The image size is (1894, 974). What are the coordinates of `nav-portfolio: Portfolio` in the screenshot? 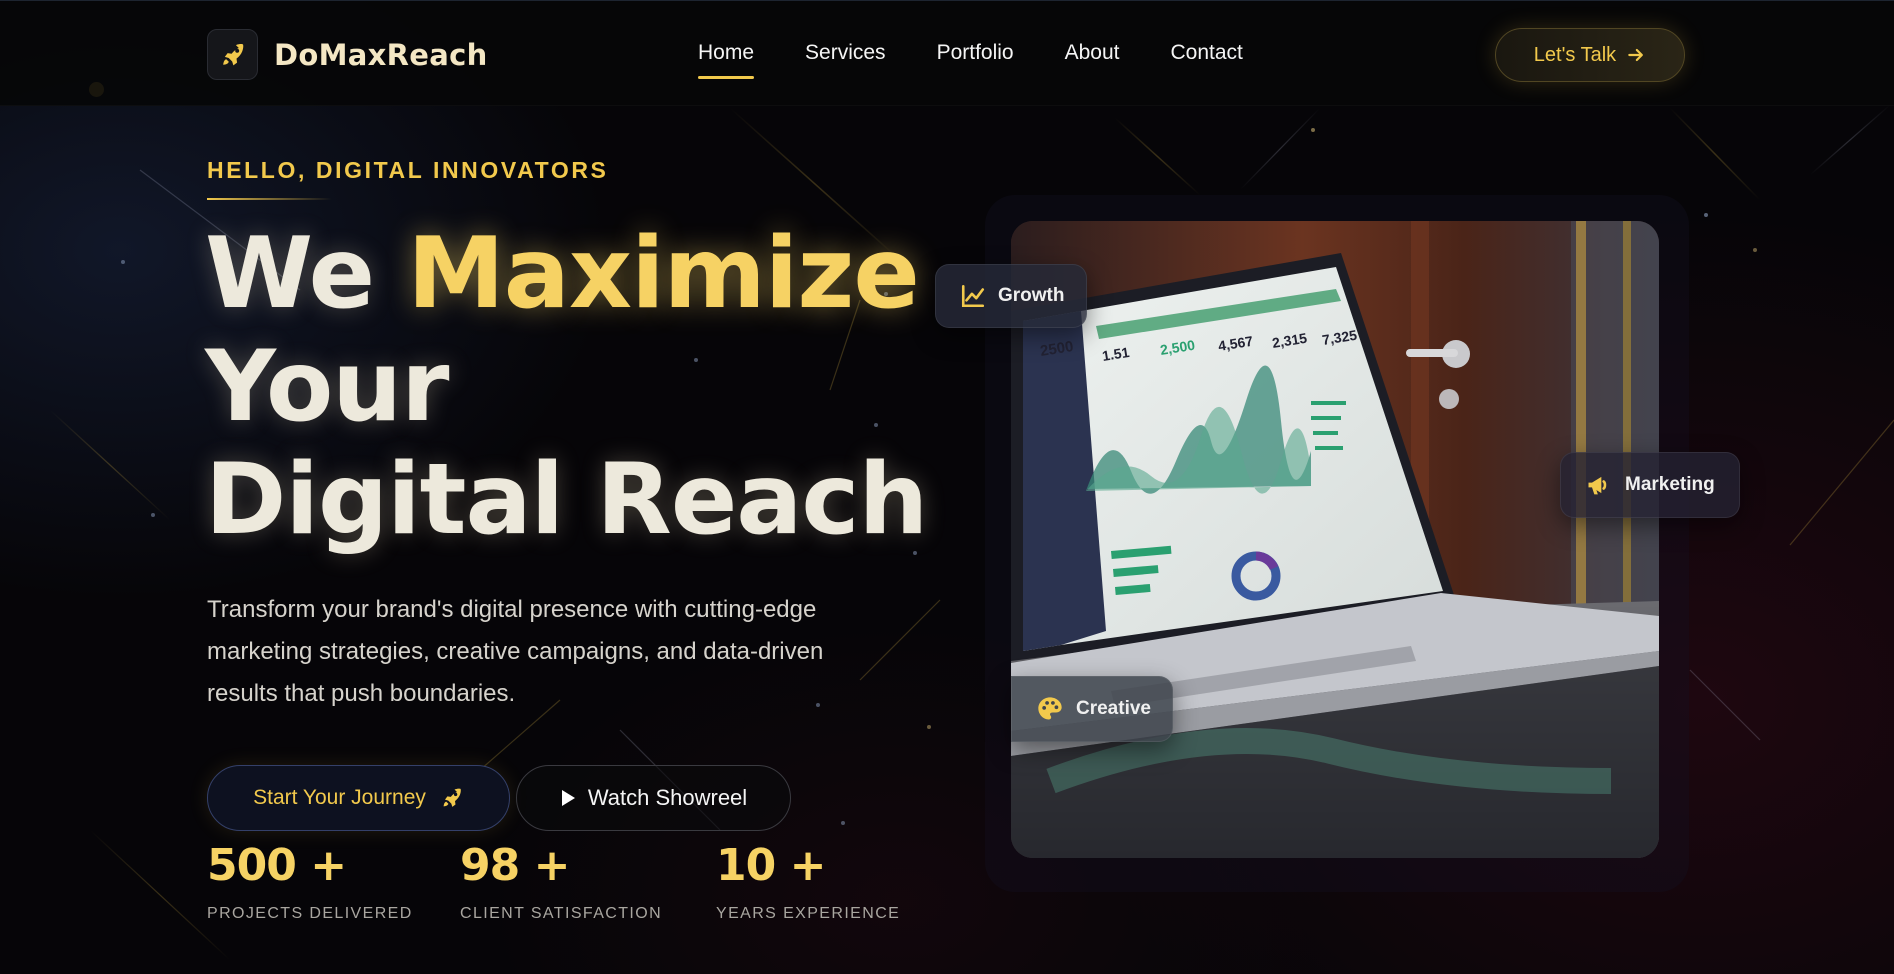 It's located at (975, 53).